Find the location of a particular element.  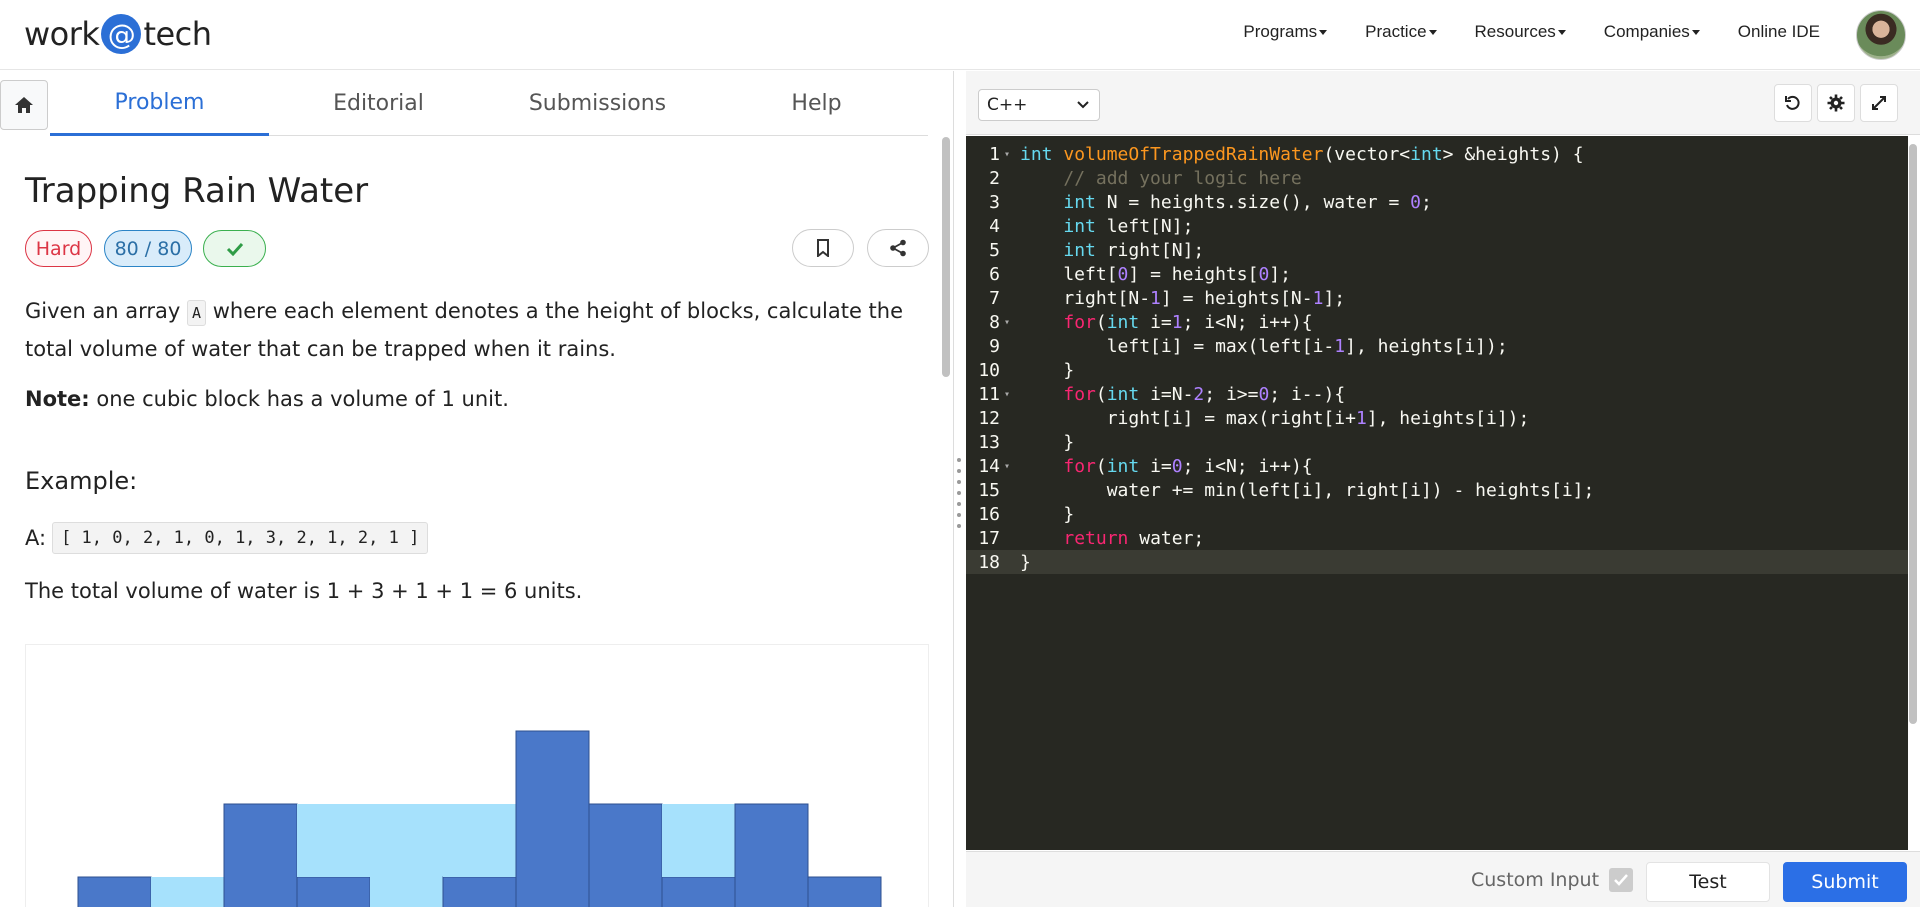

diagram-svg is located at coordinates (479, 818).